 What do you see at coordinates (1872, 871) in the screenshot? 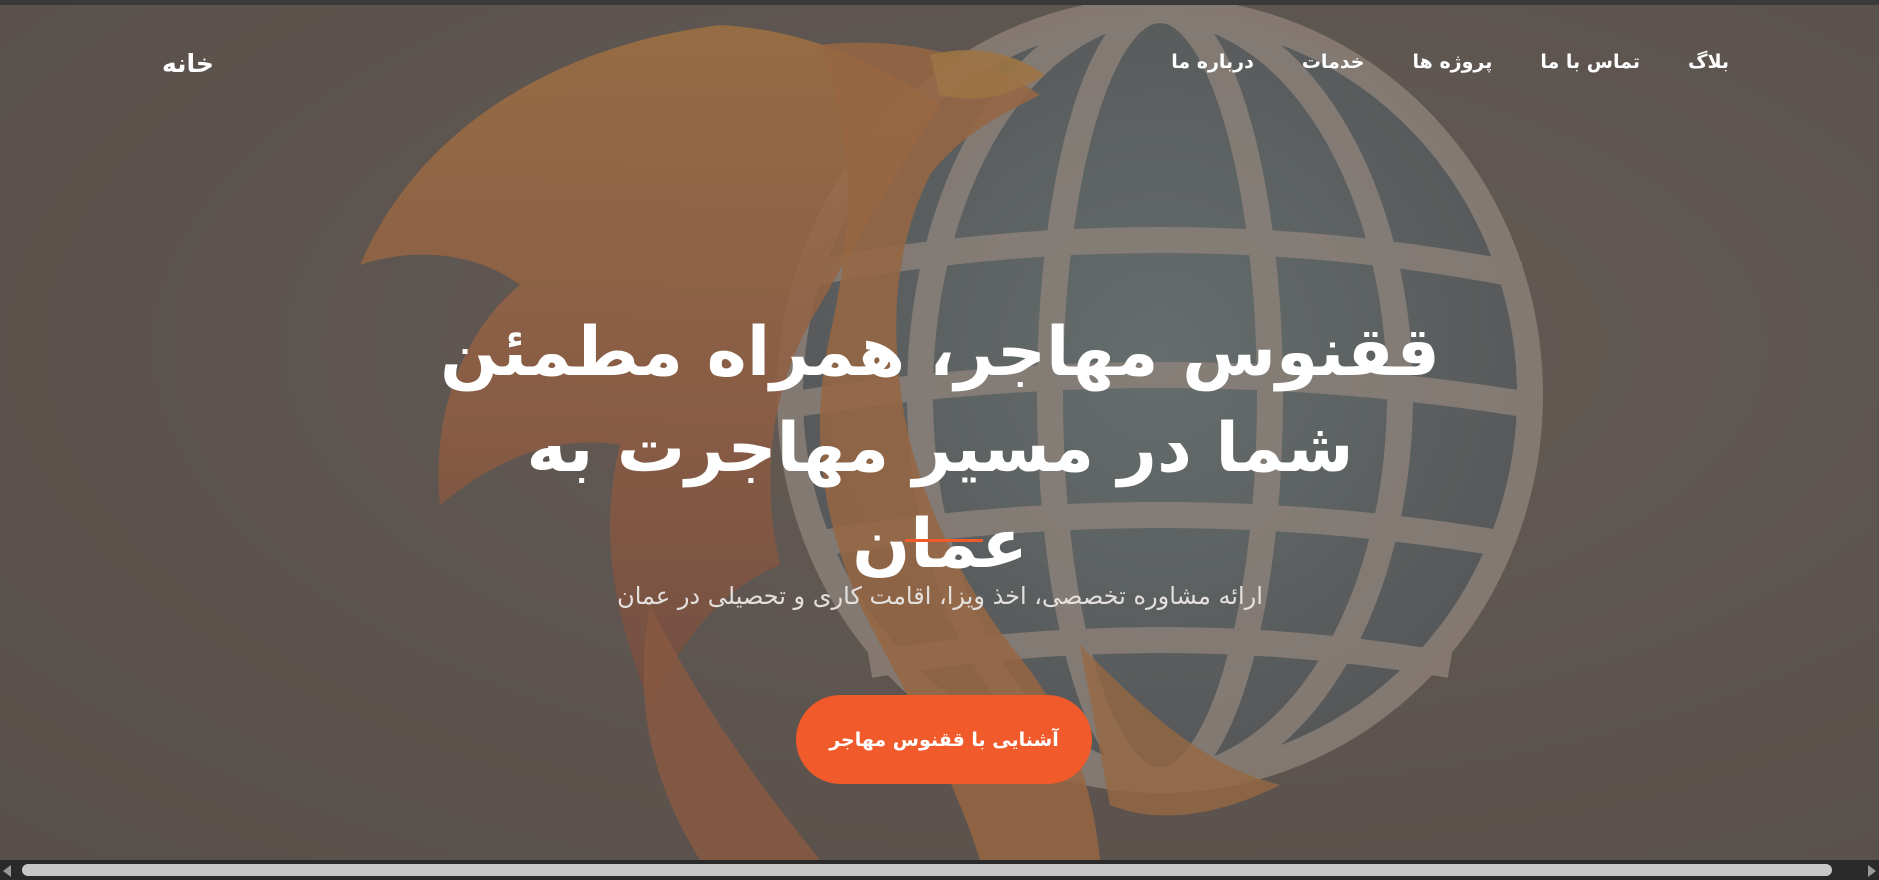
I see `scroll-right-arrow-icon` at bounding box center [1872, 871].